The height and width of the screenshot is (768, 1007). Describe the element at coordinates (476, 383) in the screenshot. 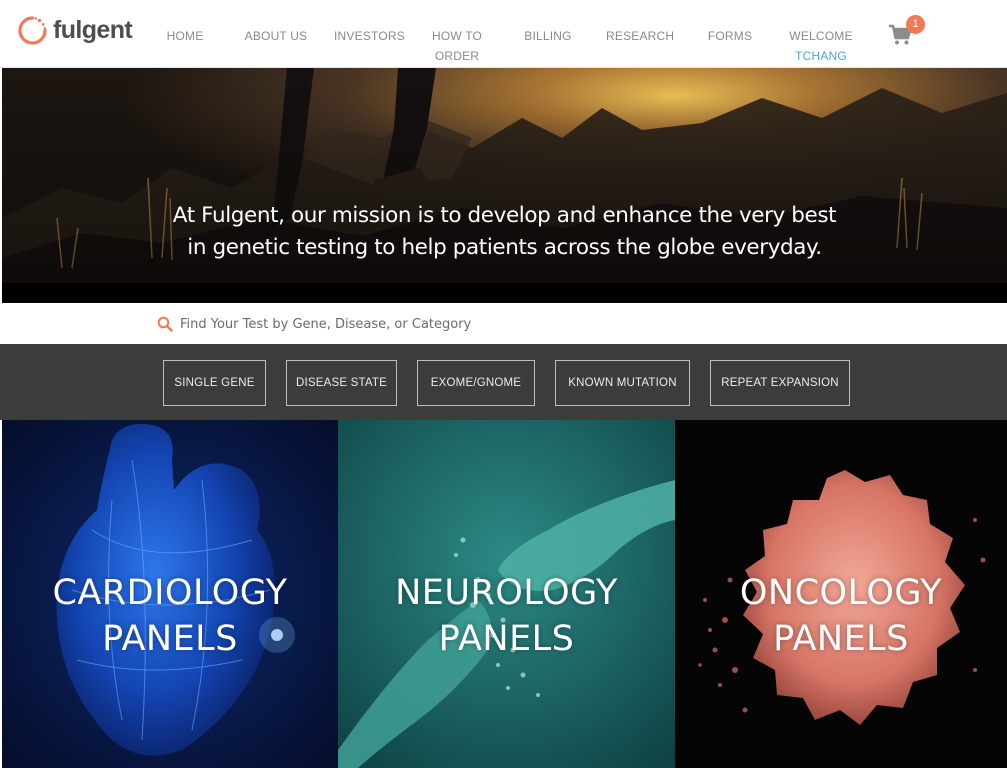

I see `exome-gnome-button: EXOME/GNOME` at that location.